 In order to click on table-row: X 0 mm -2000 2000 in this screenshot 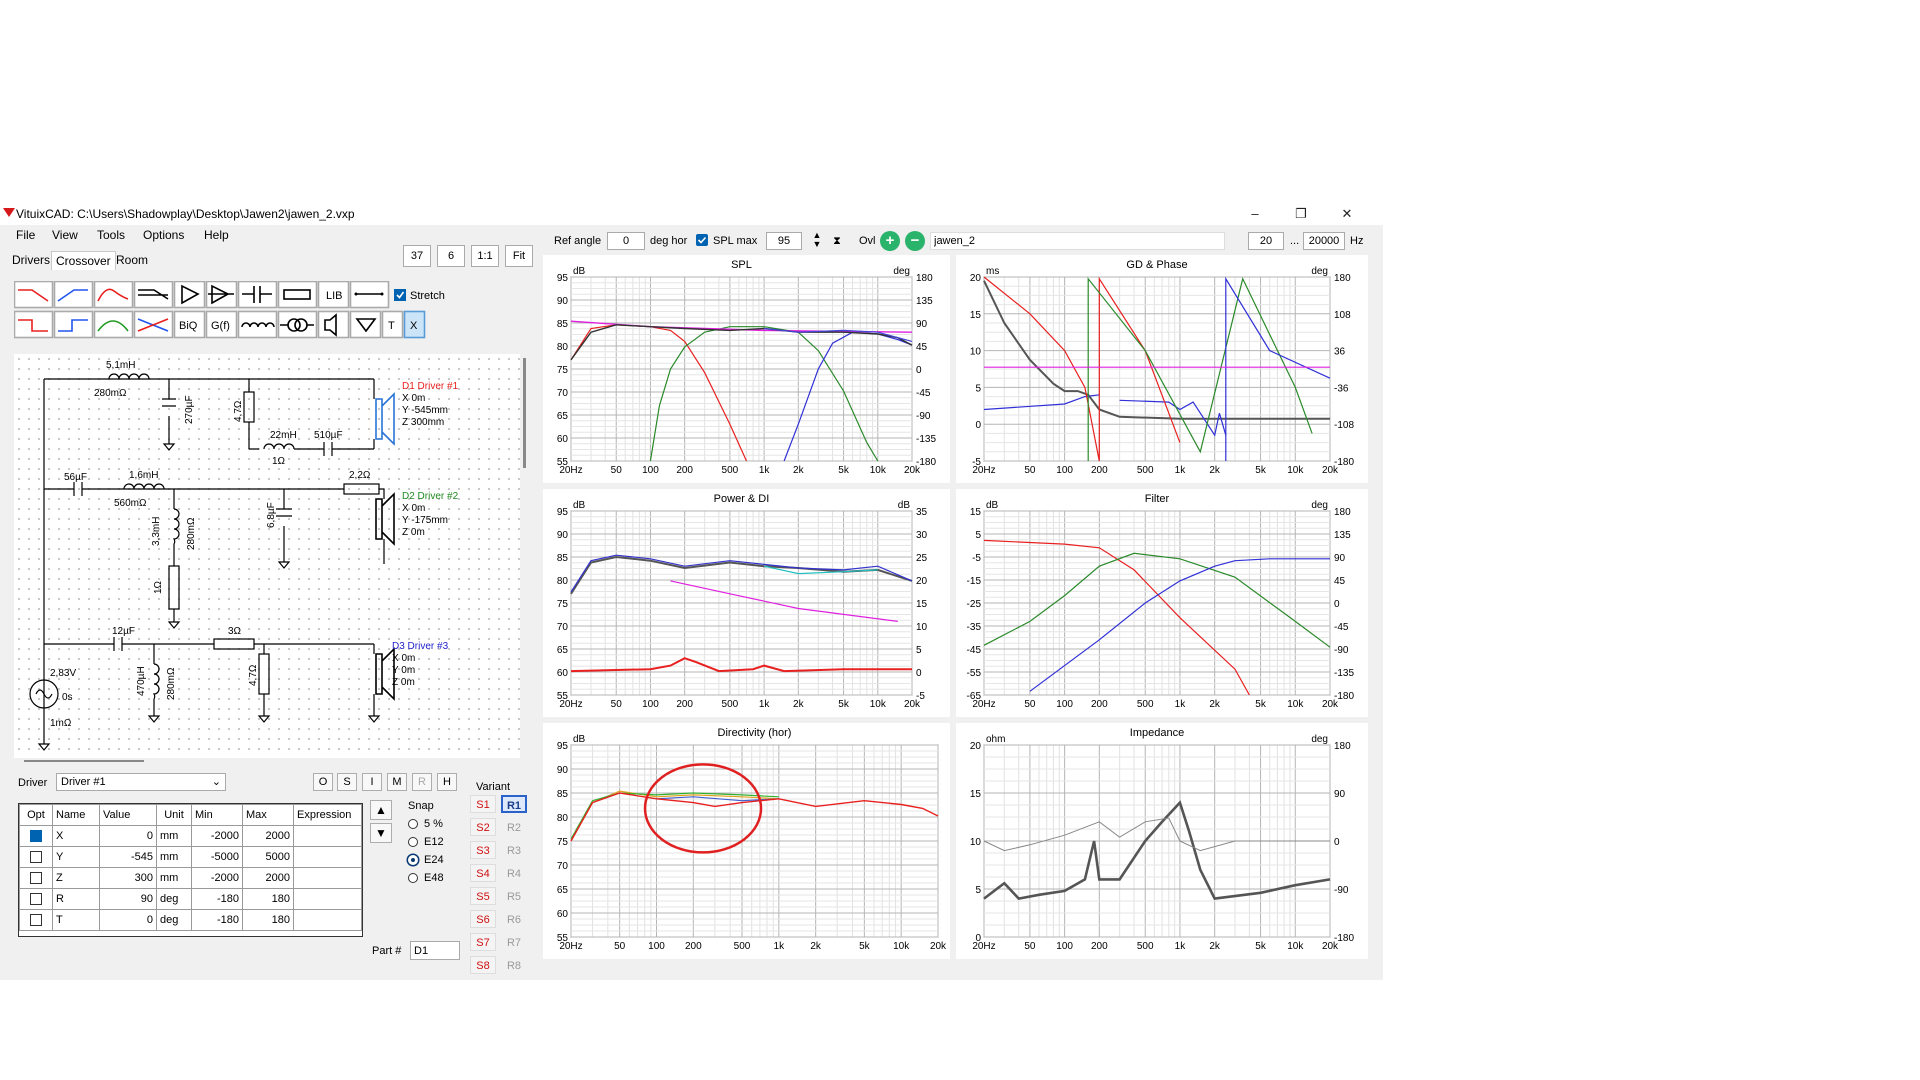, I will do `click(190, 836)`.